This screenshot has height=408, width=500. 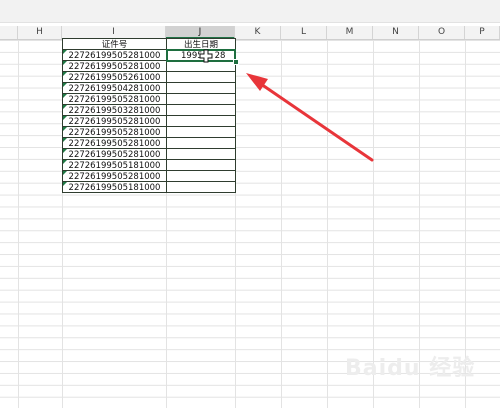 I want to click on watermark: Baidu 经验, so click(x=410, y=368).